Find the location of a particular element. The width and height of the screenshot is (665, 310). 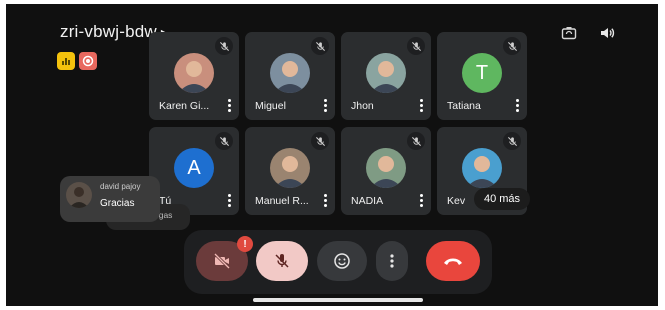

home-indicator is located at coordinates (338, 300).